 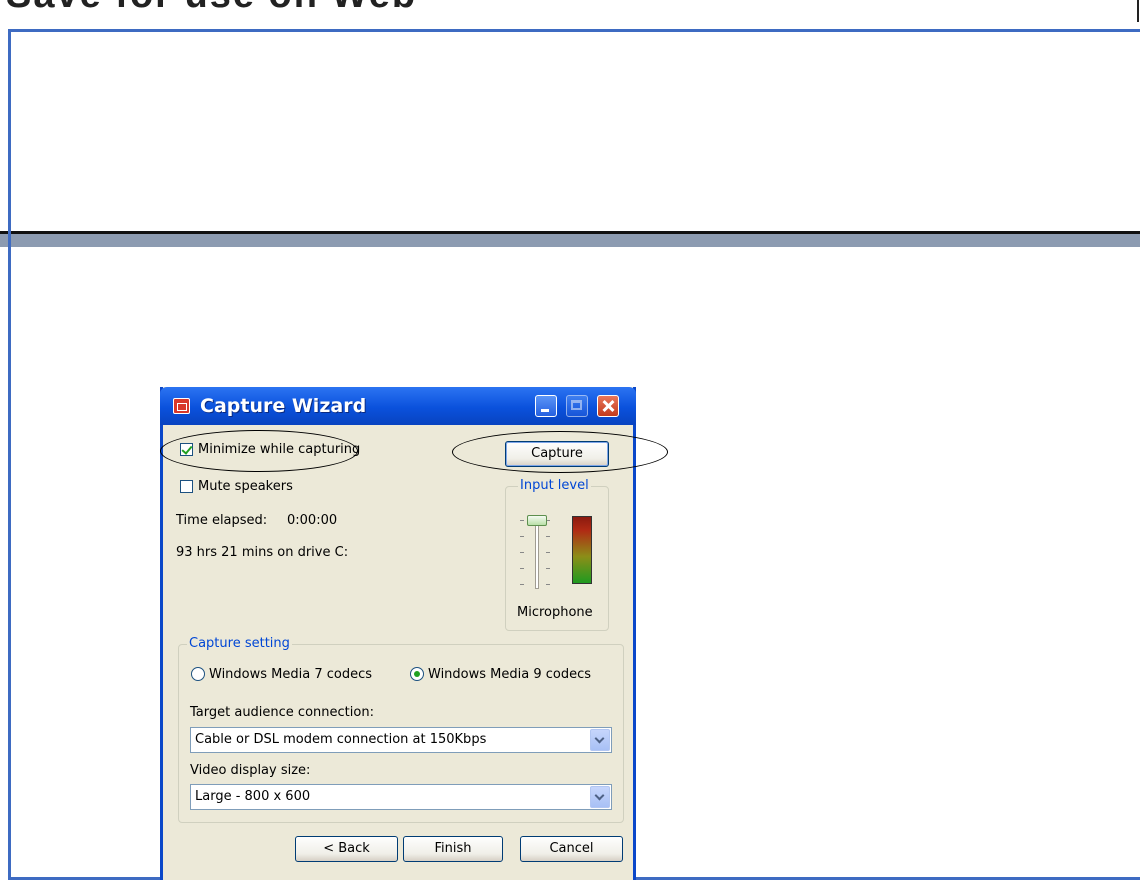 What do you see at coordinates (577, 406) in the screenshot?
I see `maximize-button` at bounding box center [577, 406].